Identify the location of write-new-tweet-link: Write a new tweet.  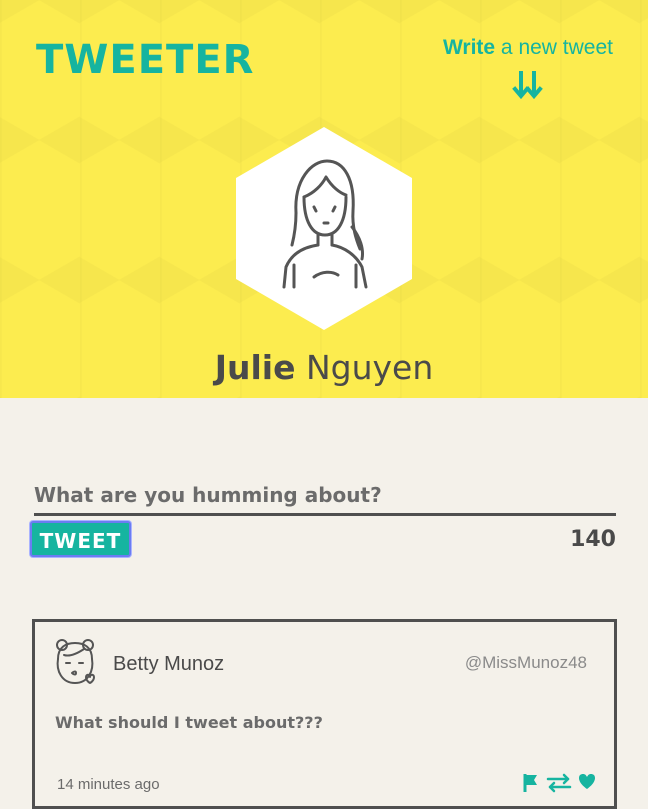
(528, 48).